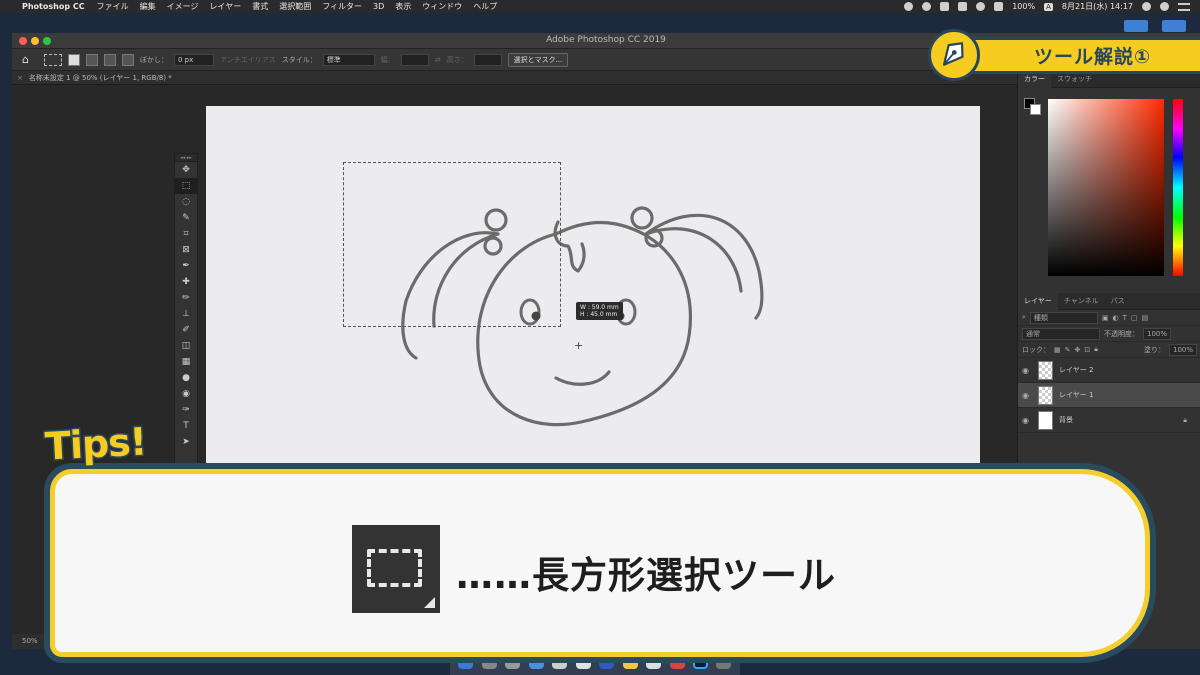  I want to click on height-input, so click(487, 59).